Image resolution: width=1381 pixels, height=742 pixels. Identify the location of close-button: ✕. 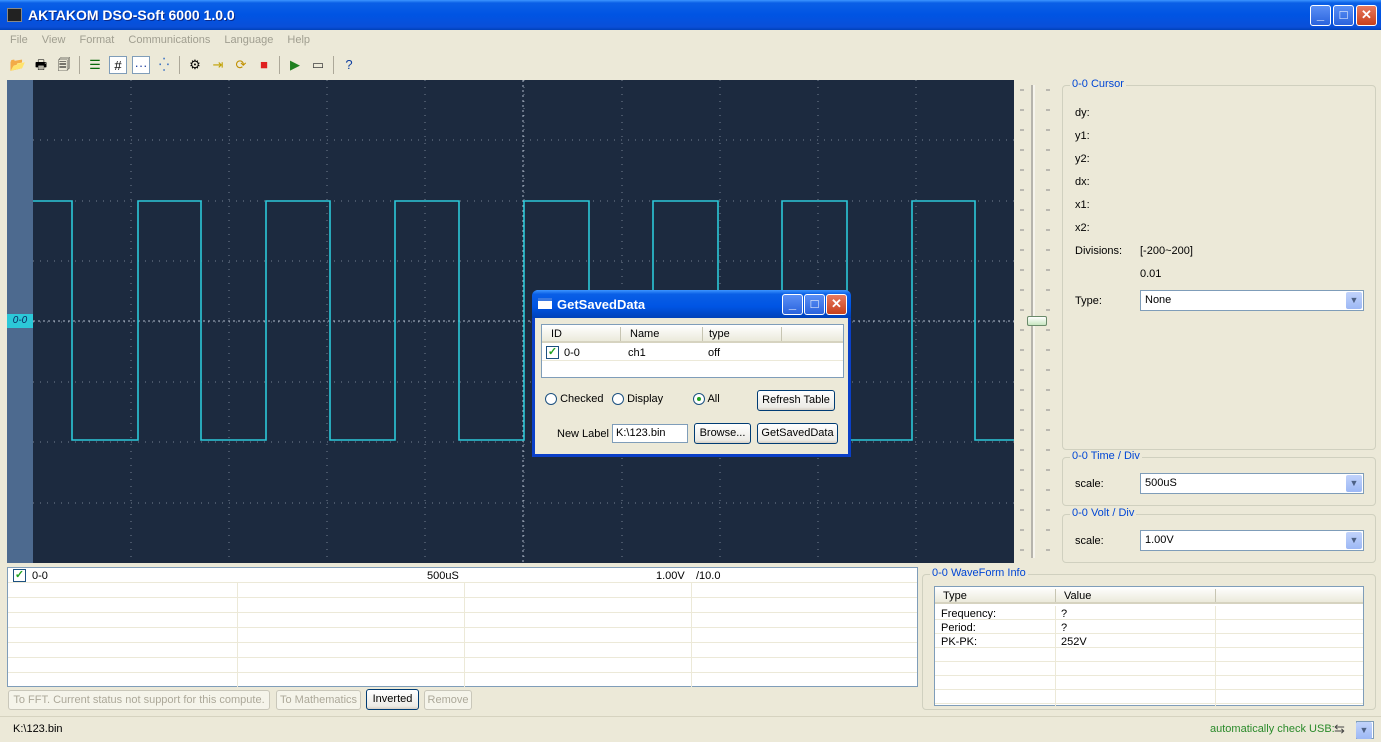
(1366, 15).